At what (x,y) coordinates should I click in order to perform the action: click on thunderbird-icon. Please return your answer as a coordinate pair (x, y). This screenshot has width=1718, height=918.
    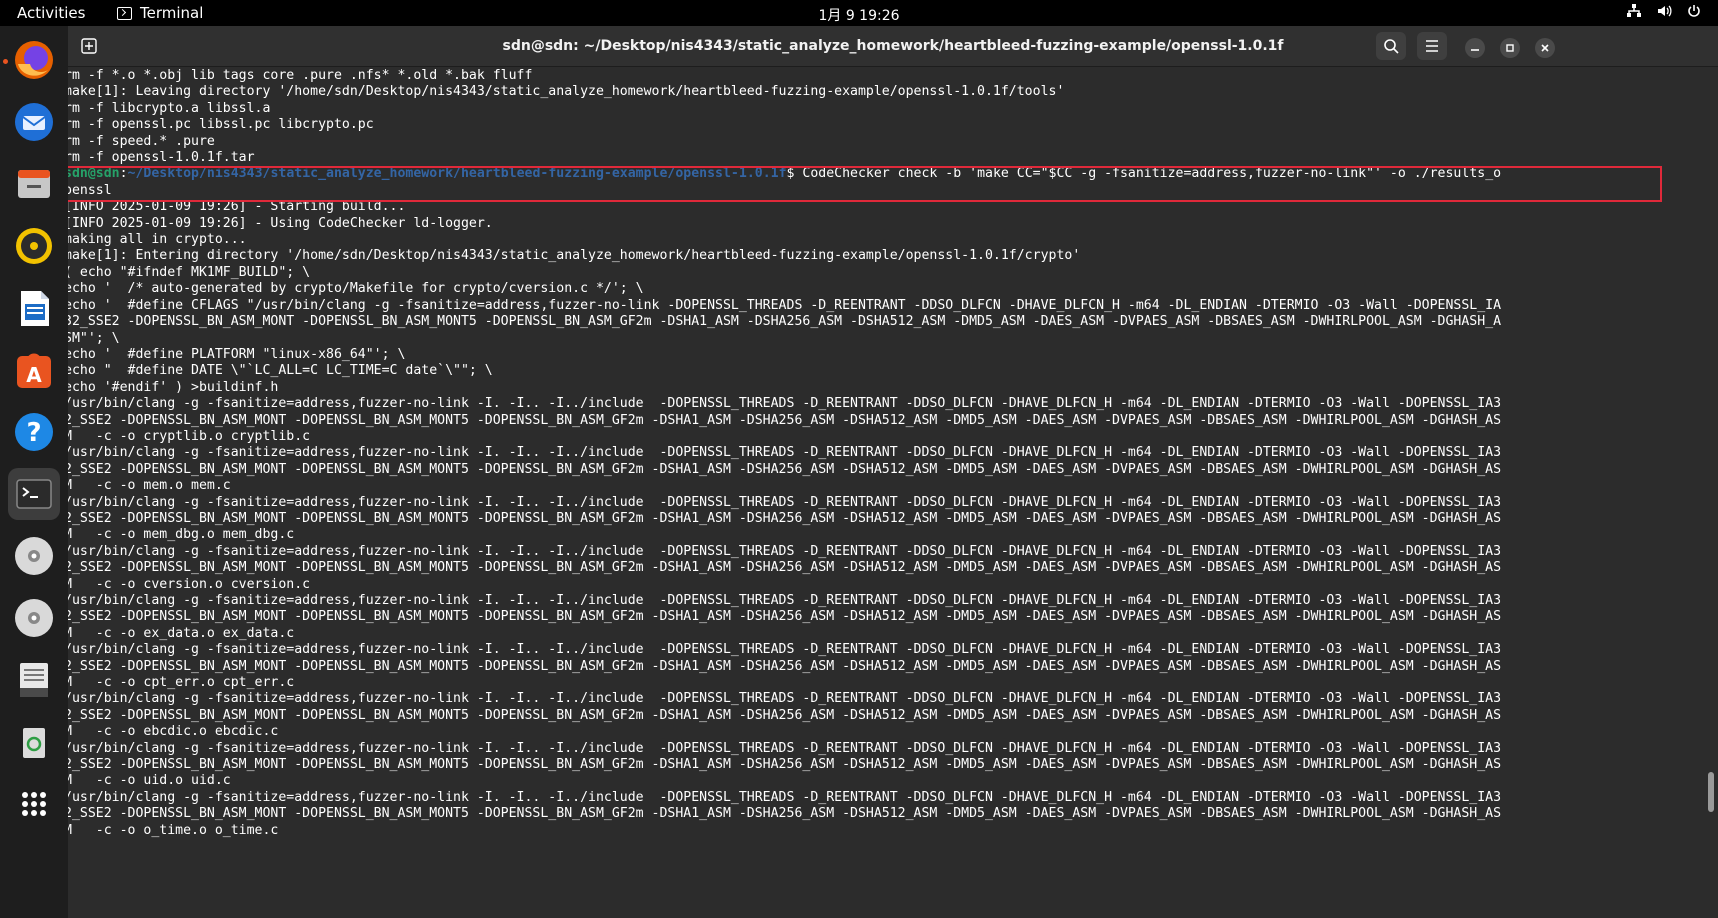
    Looking at the image, I should click on (34, 122).